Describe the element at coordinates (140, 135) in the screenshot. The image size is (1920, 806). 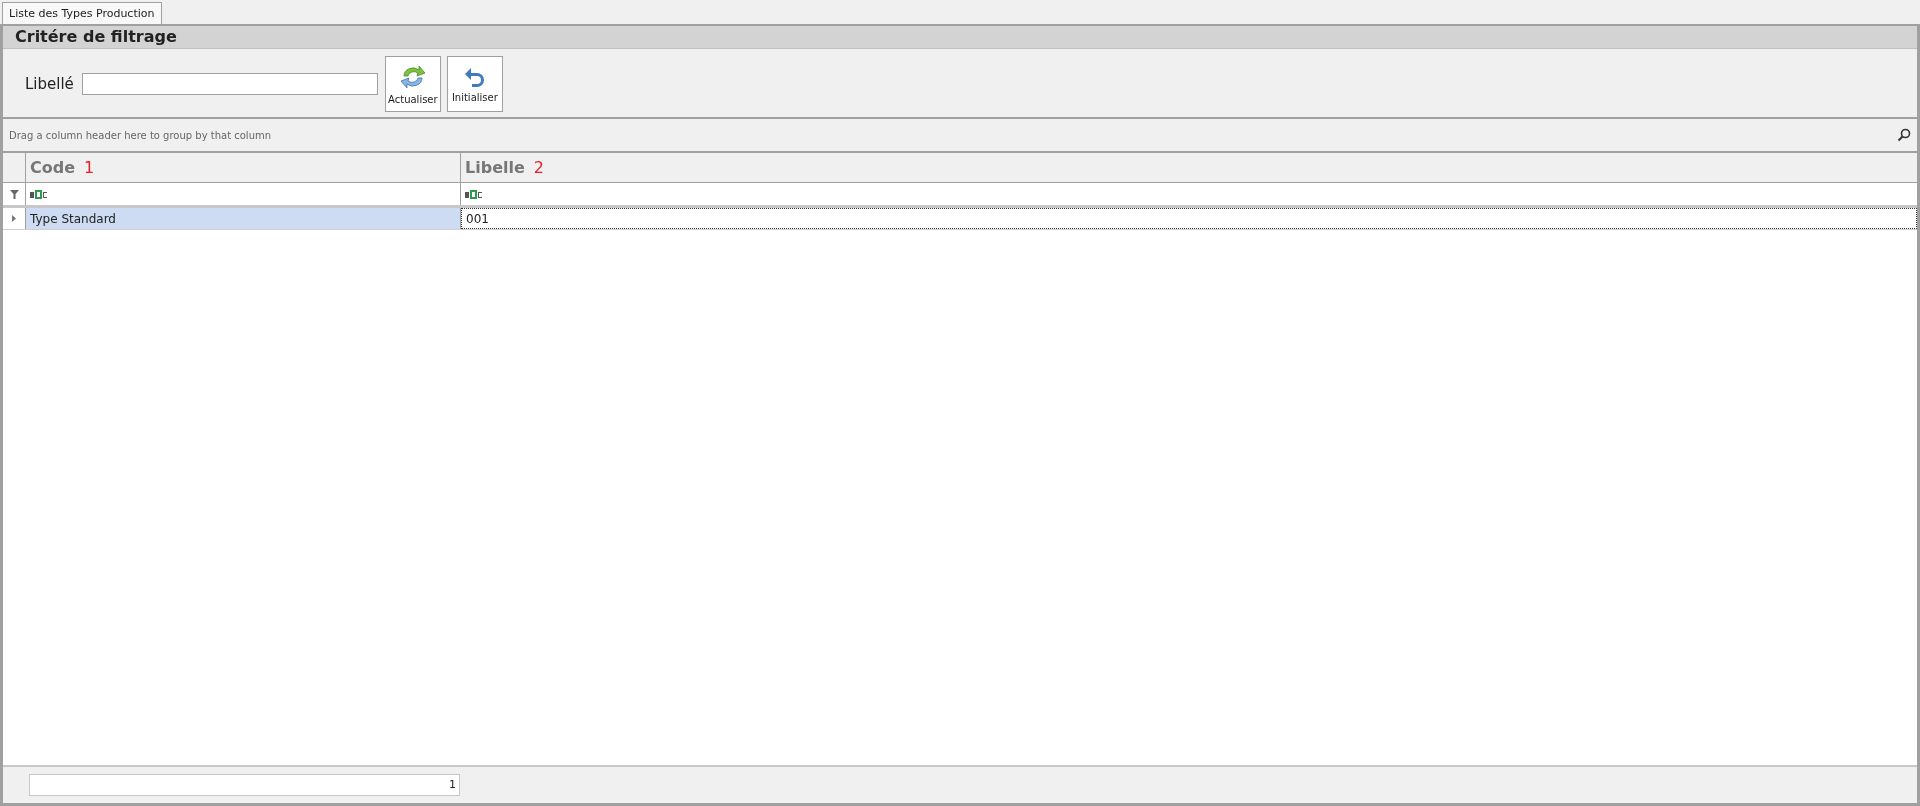
I see `group-panel-hint: Drag a column header here to group by that column` at that location.